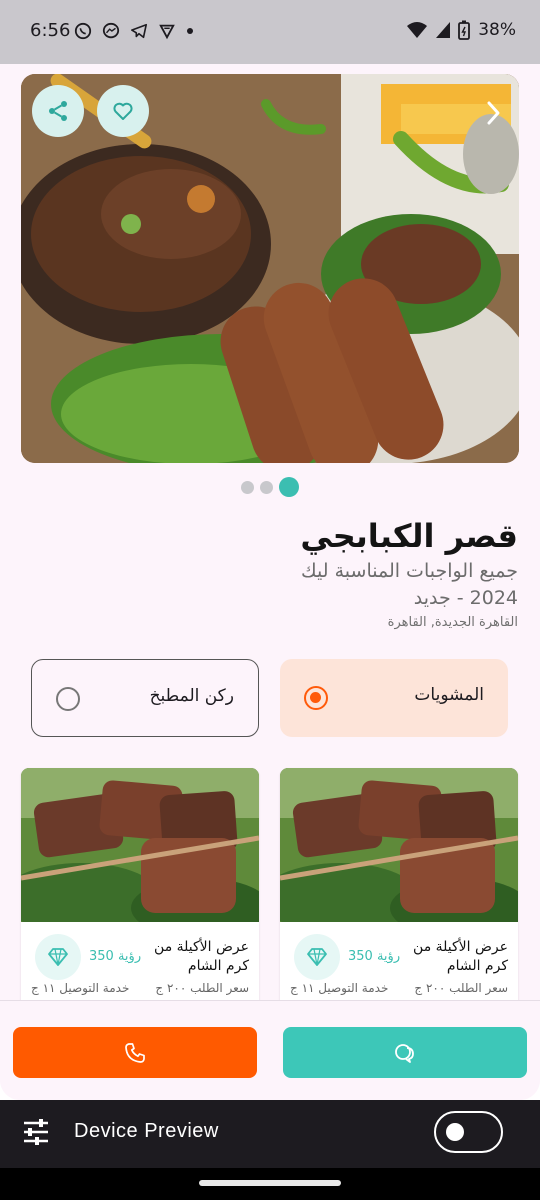 The width and height of the screenshot is (540, 1200). I want to click on battery-icon, so click(464, 30).